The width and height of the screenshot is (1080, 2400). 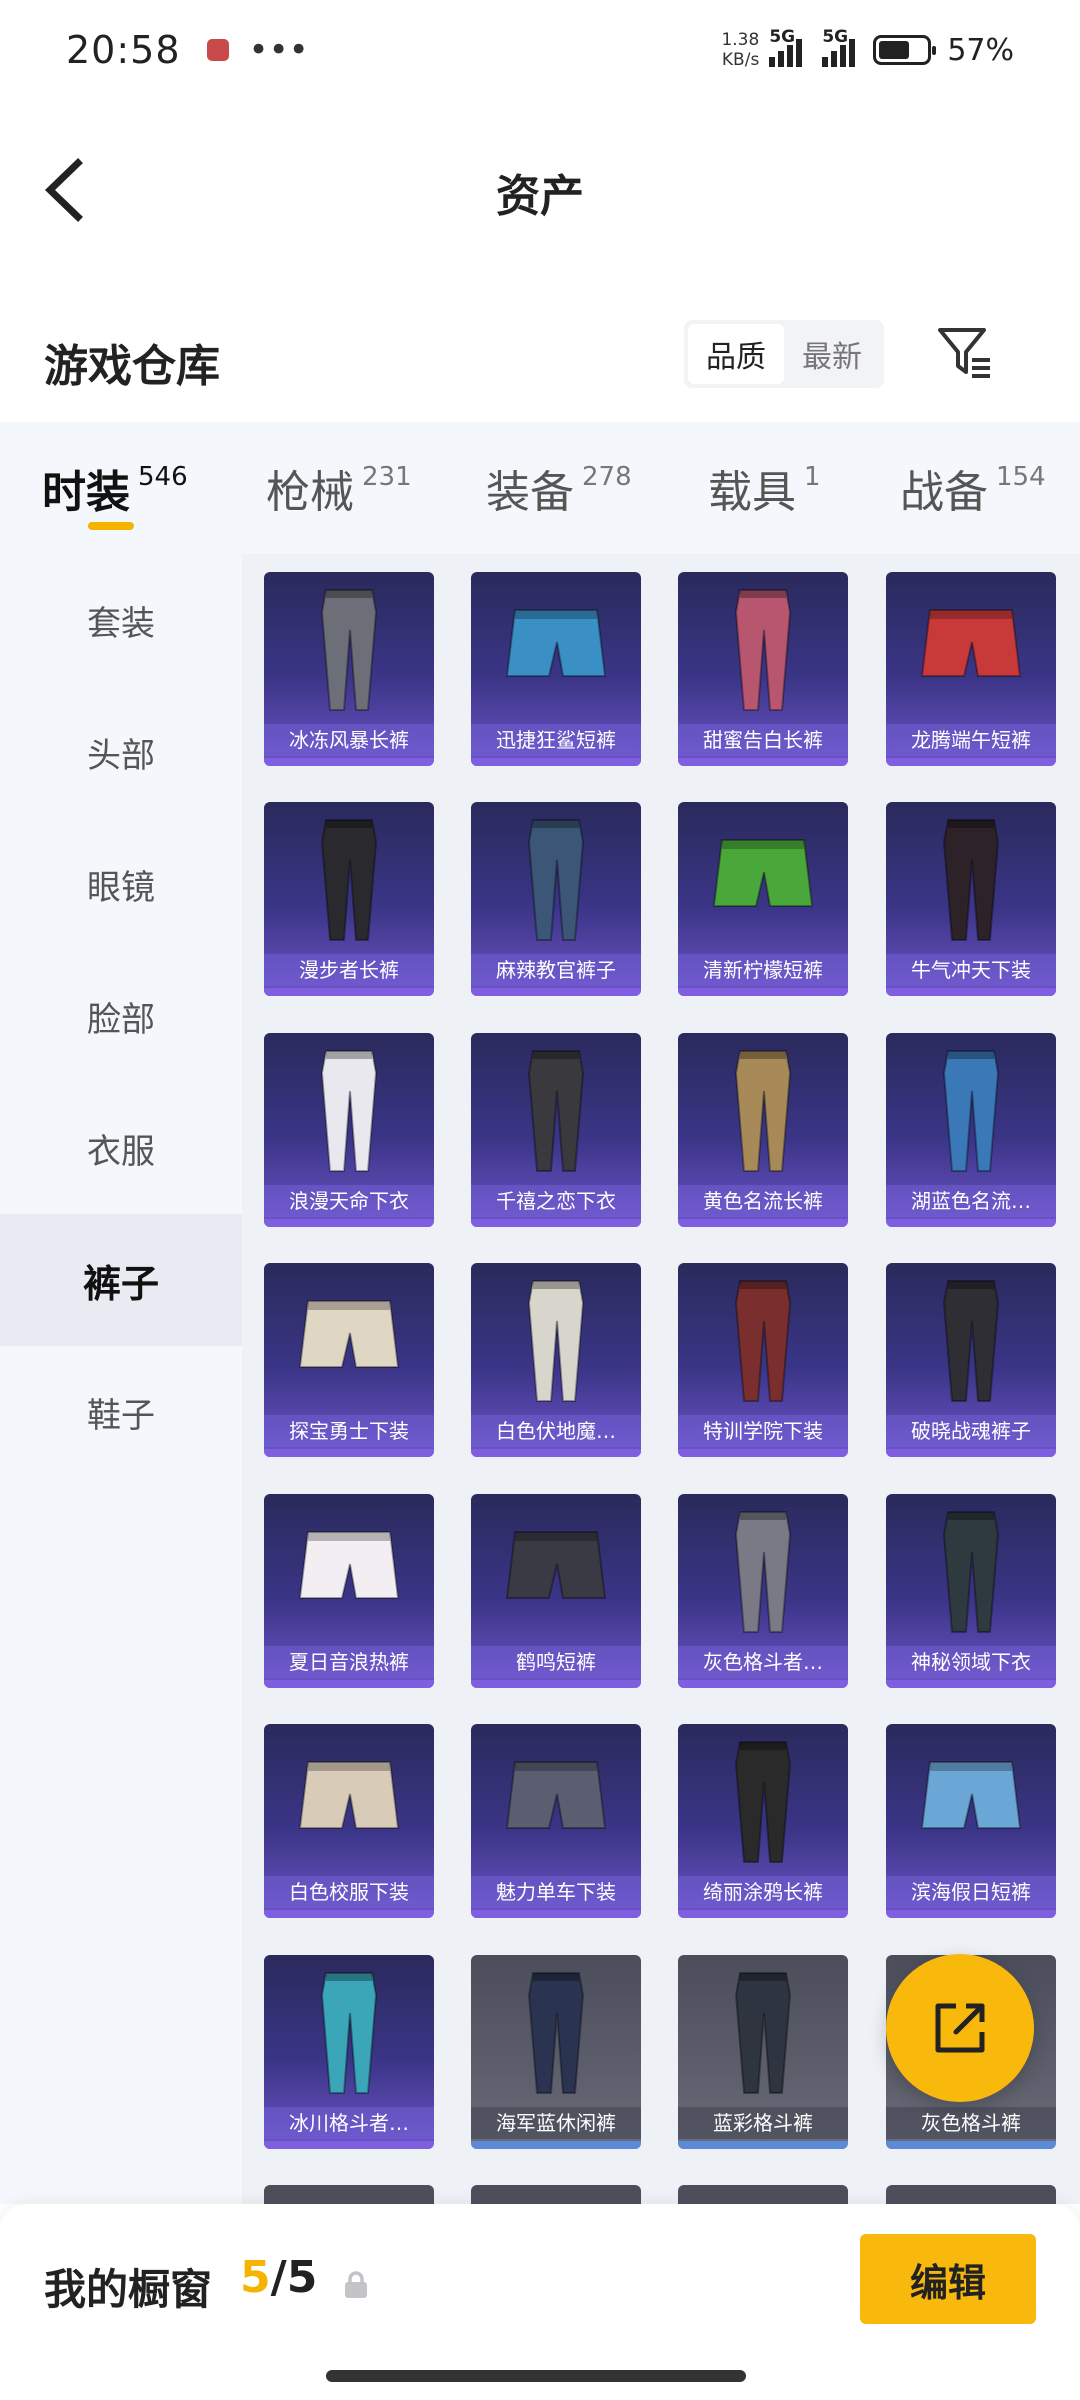 I want to click on tab-count: 546, so click(x=163, y=477).